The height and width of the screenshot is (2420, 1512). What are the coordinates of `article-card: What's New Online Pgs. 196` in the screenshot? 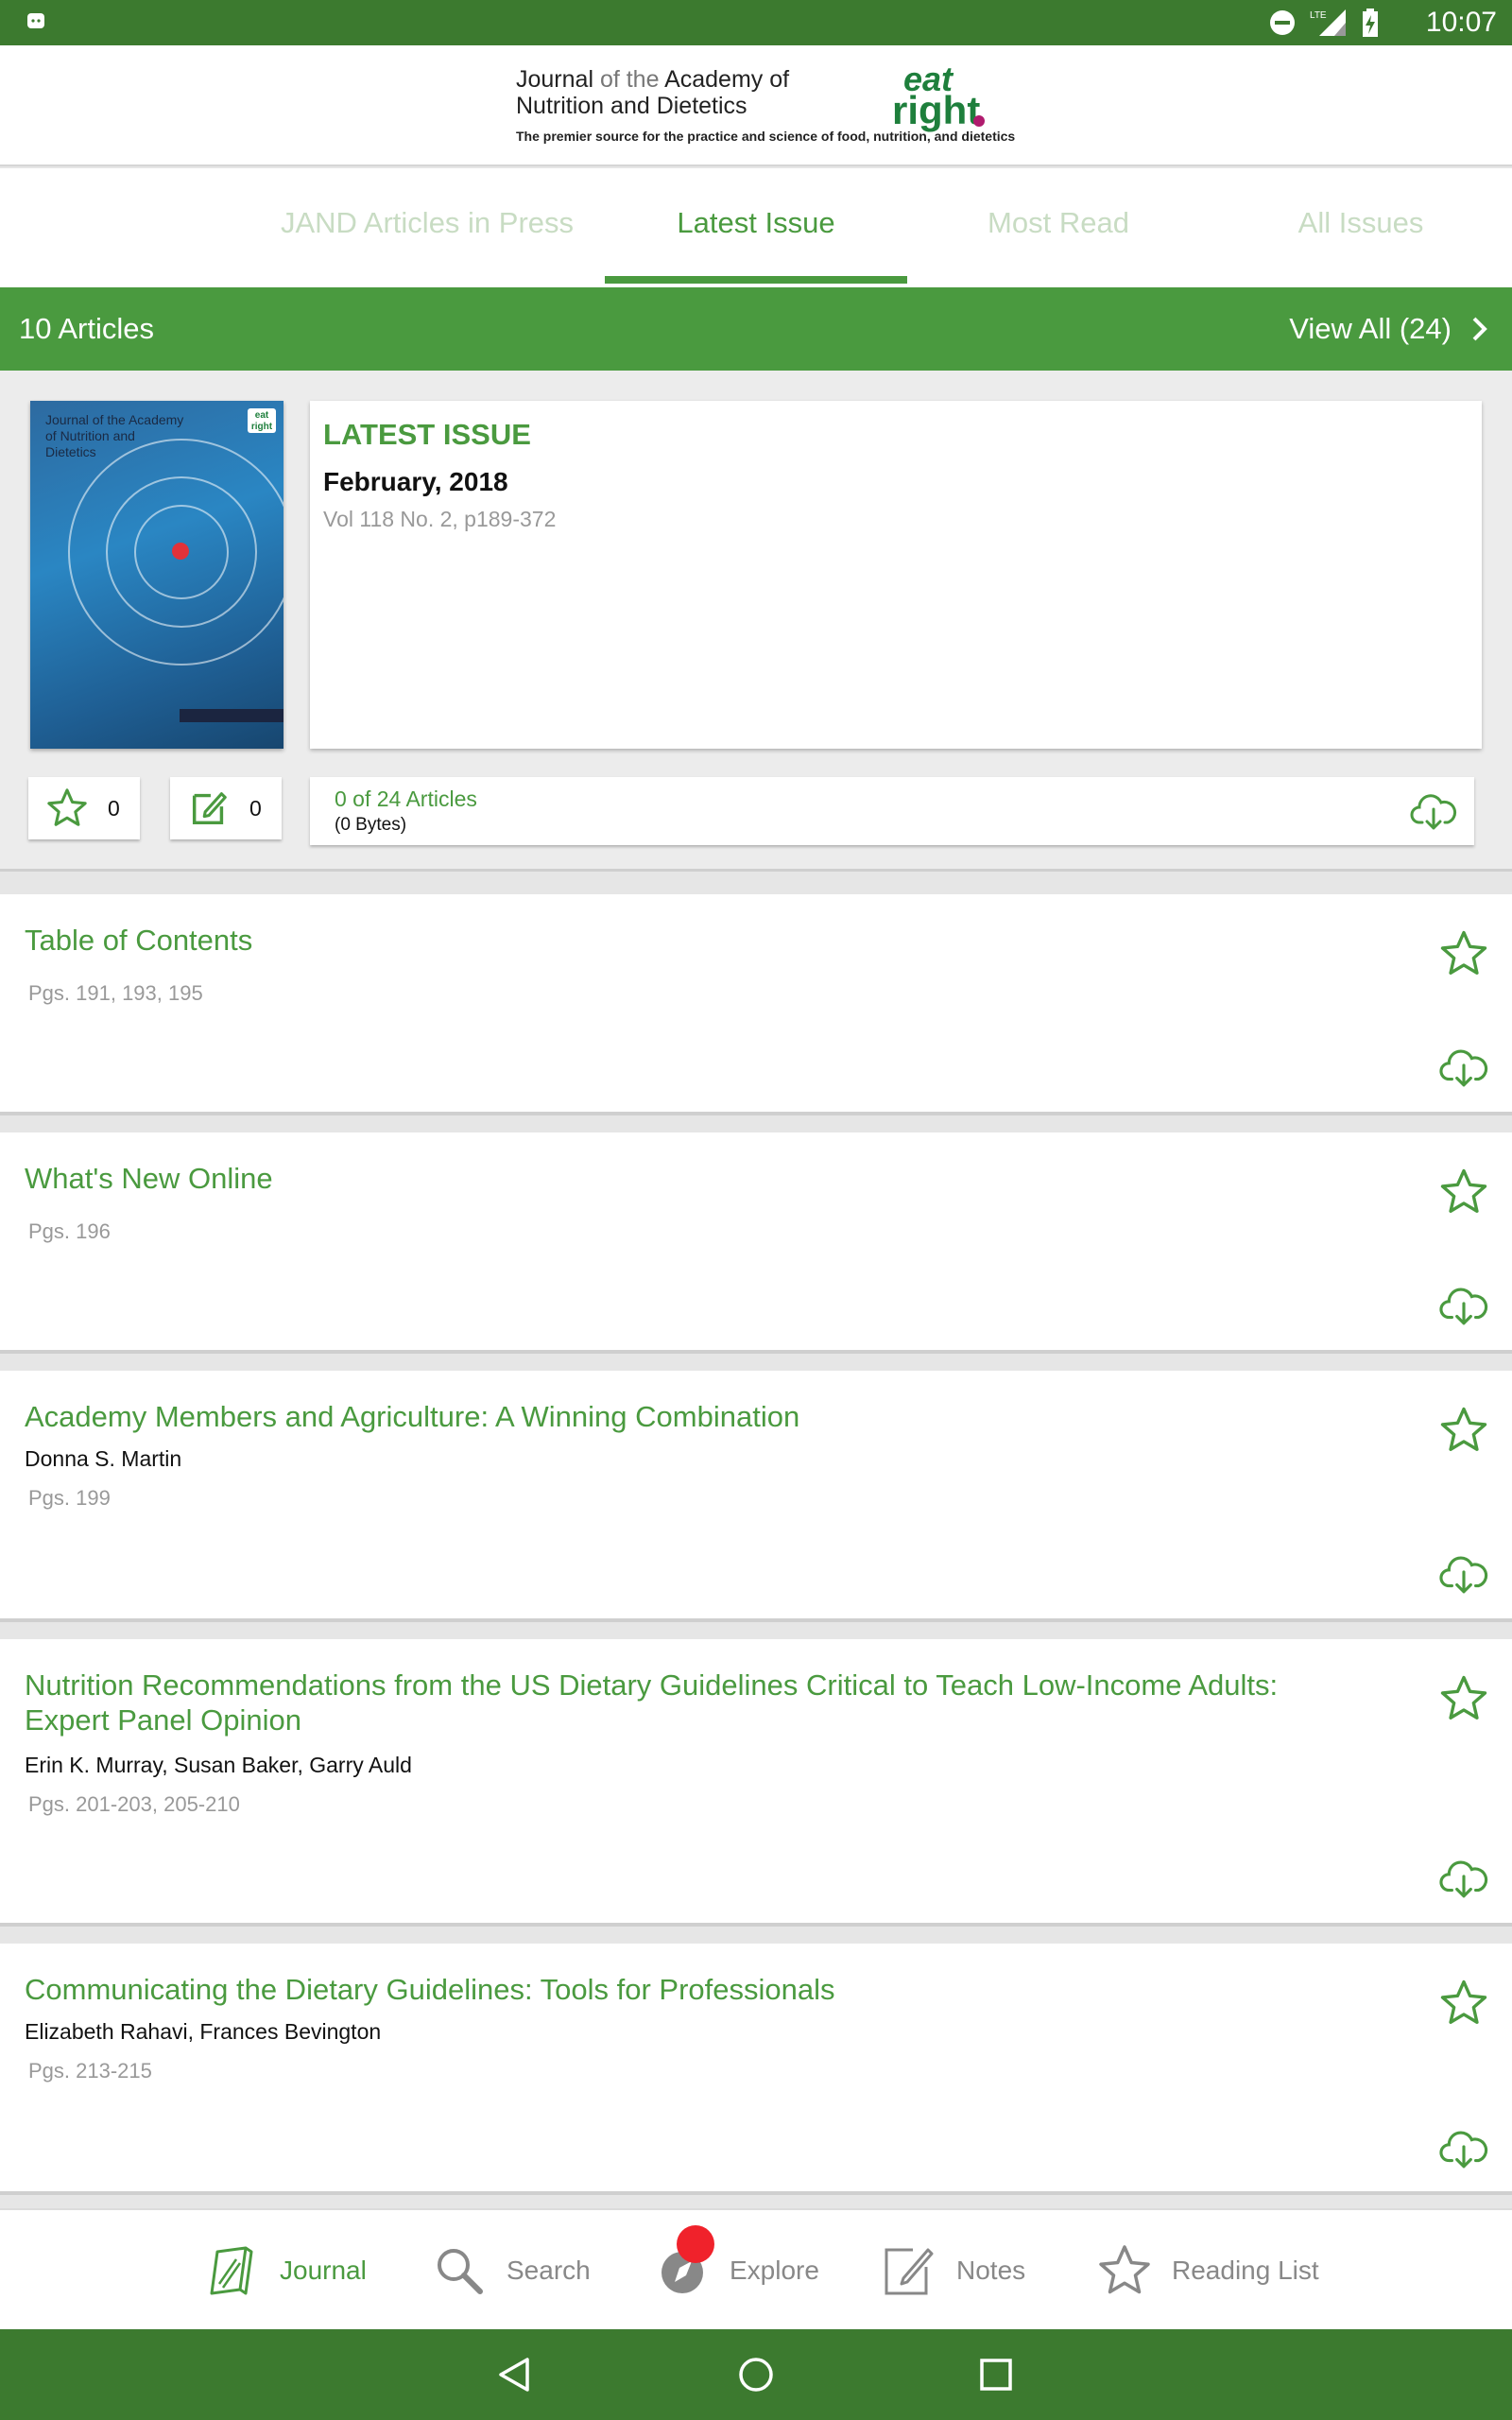 It's located at (756, 1243).